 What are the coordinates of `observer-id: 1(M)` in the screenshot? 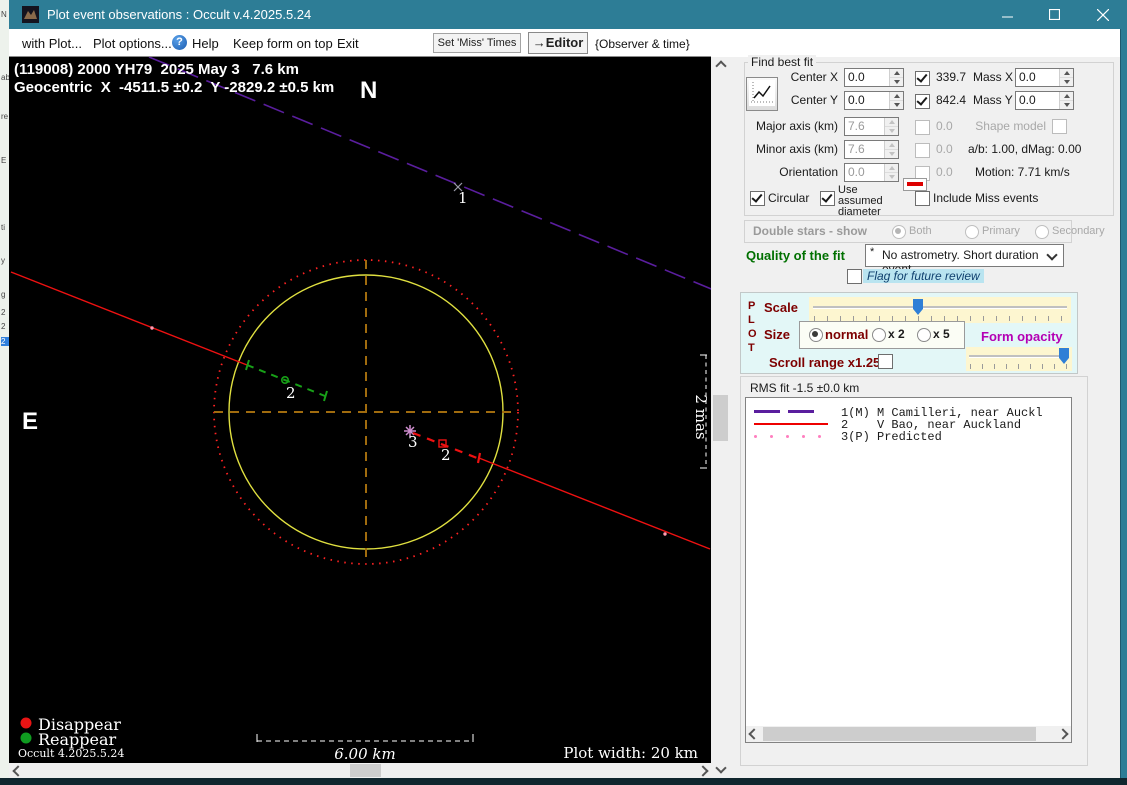 It's located at (855, 412).